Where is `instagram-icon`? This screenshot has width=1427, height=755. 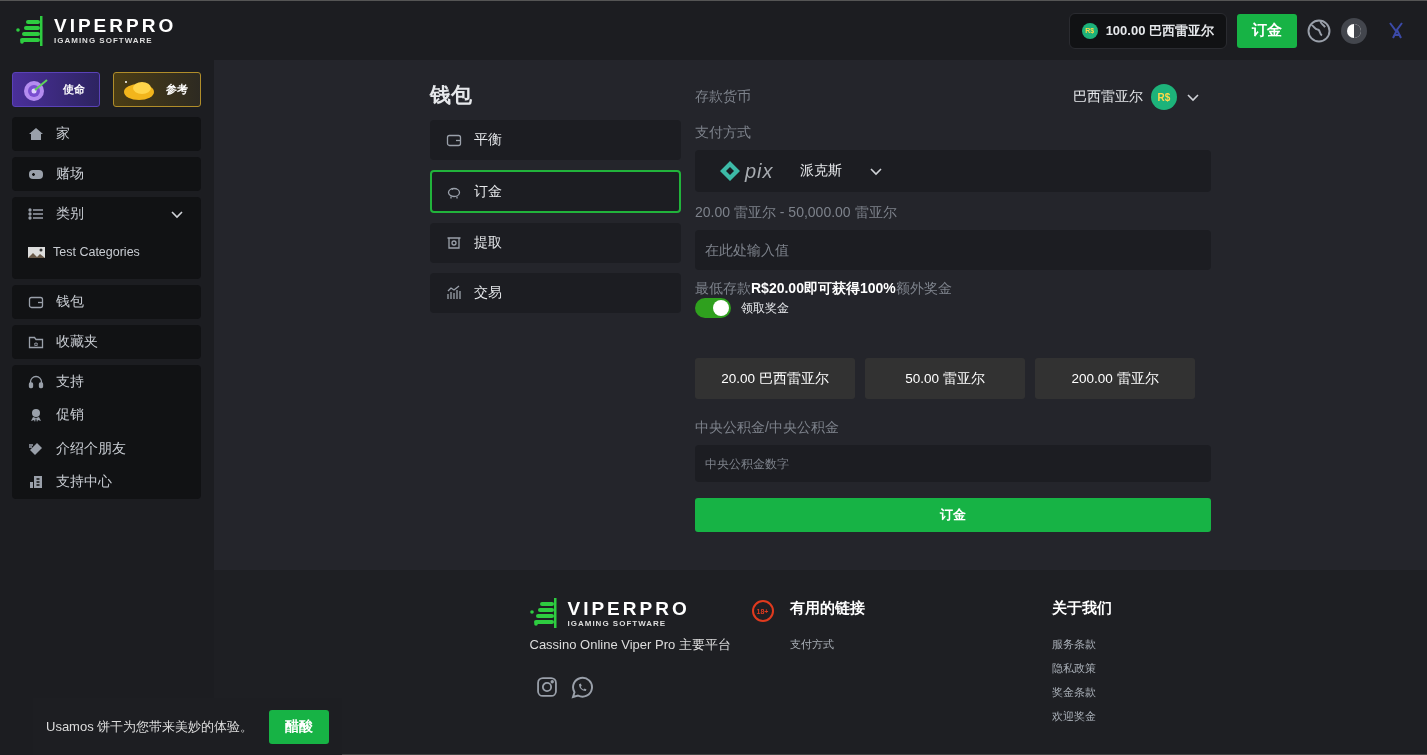 instagram-icon is located at coordinates (546, 687).